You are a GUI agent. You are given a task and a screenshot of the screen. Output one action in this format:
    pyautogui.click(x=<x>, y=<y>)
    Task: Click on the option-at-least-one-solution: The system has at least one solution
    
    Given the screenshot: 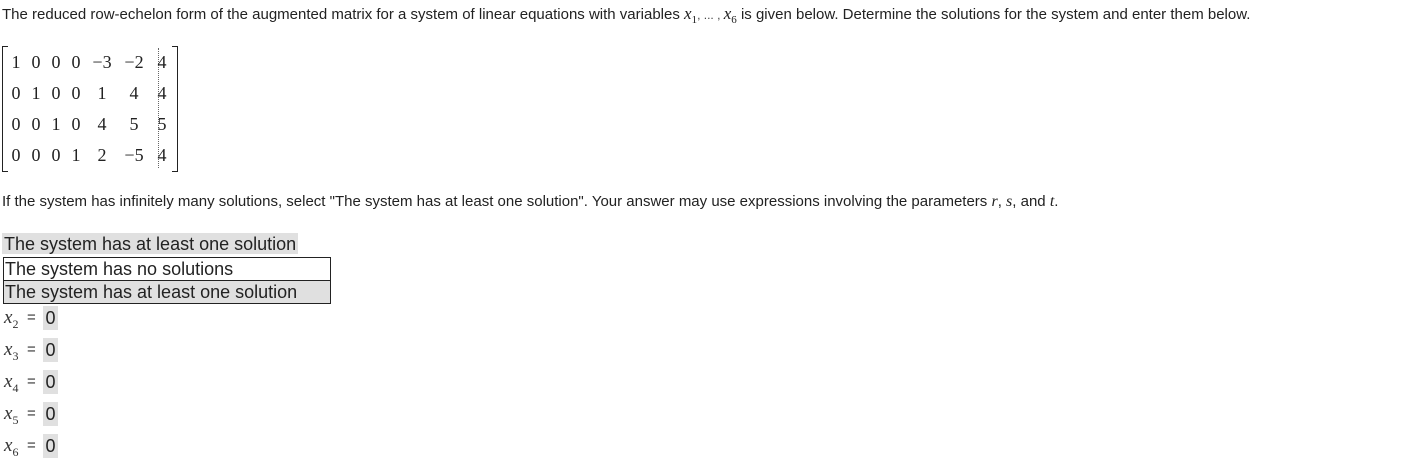 What is the action you would take?
    pyautogui.click(x=167, y=291)
    